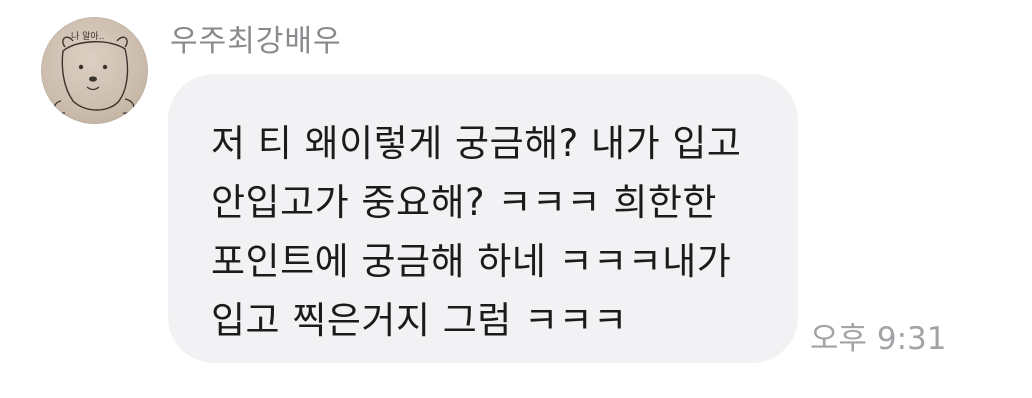 The image size is (1032, 398). I want to click on bear-doodle-icon: 나 알아.., so click(94, 72).